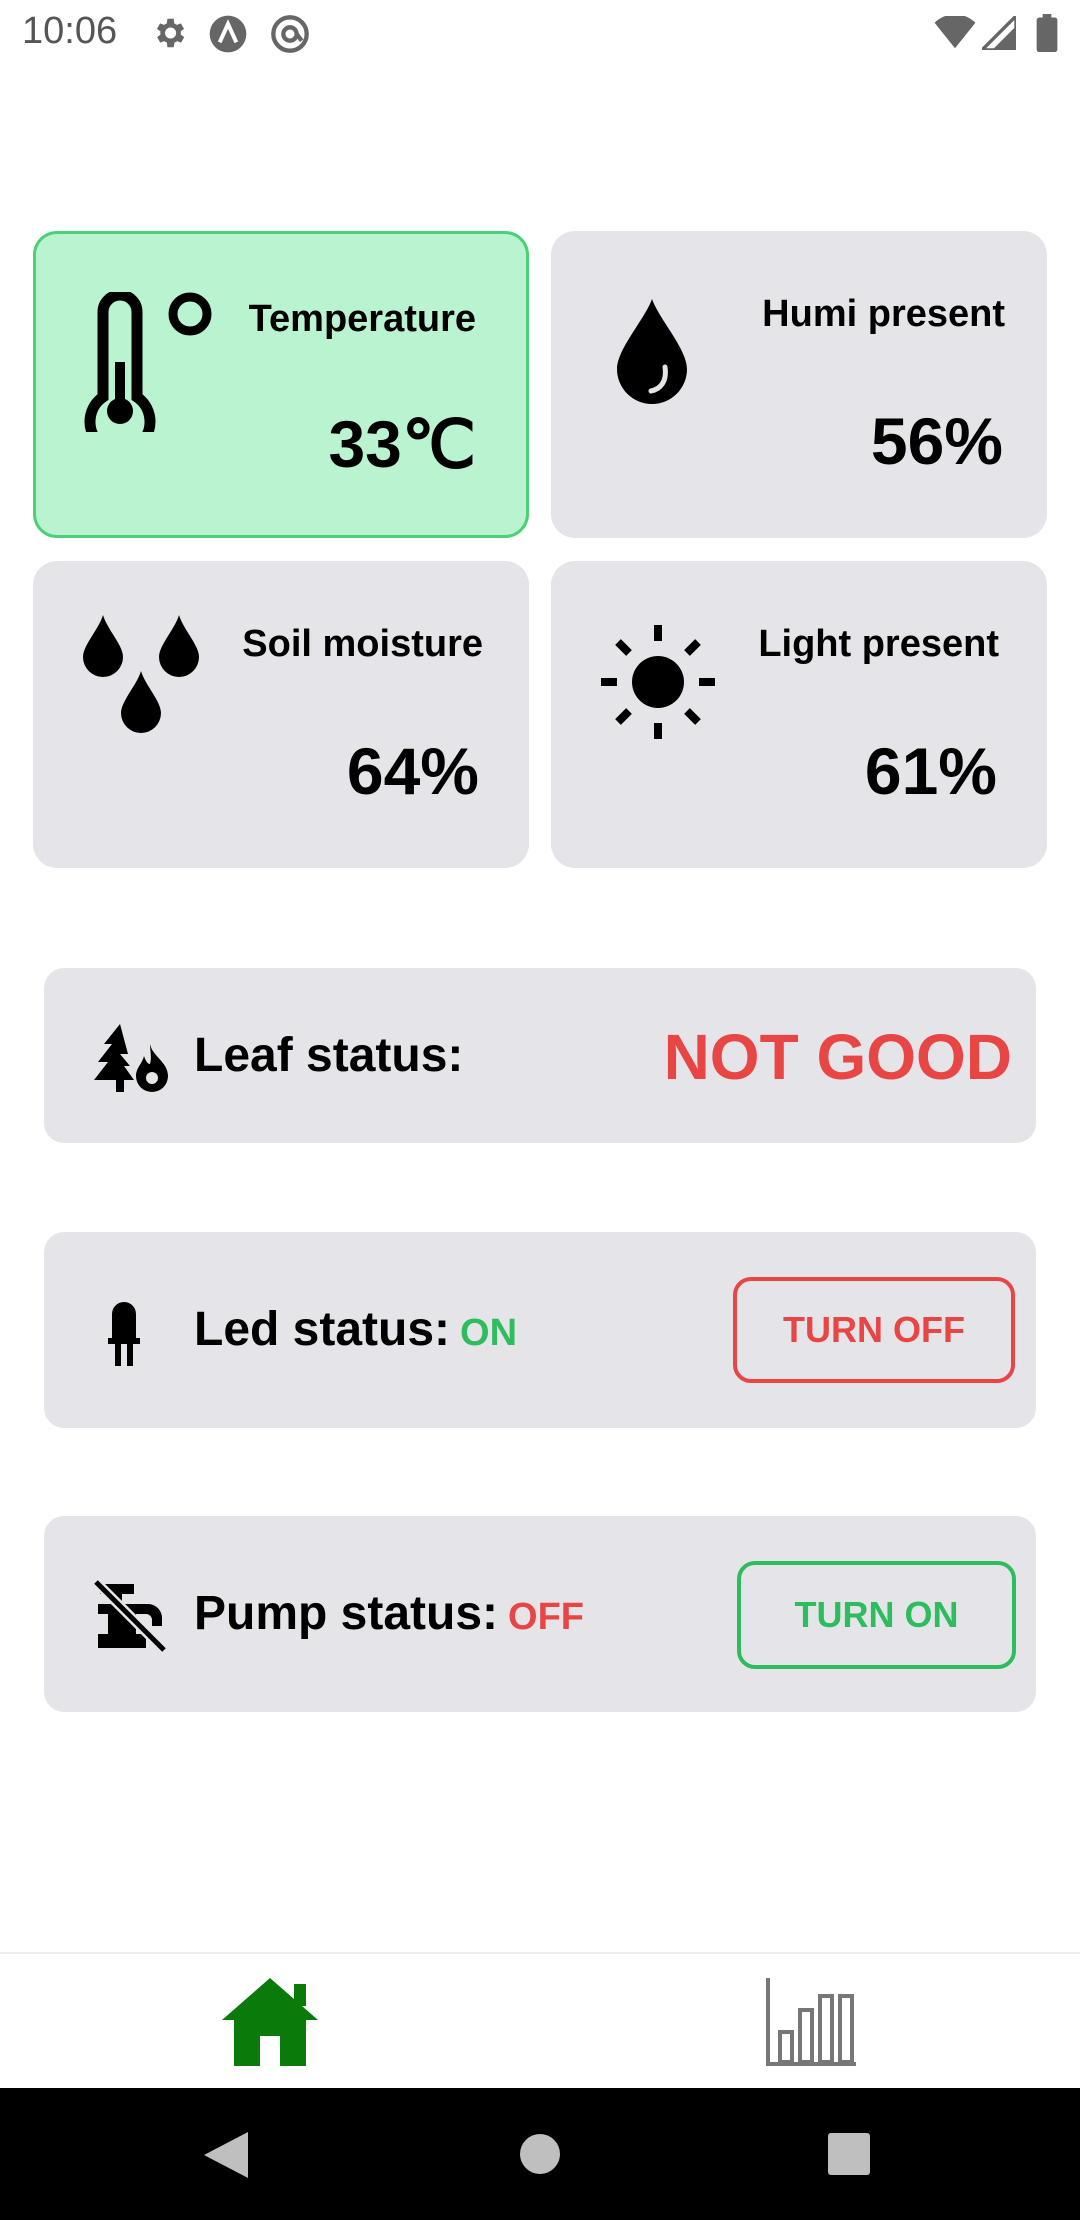  I want to click on leaf-status-value: NOT GOOD, so click(837, 1057).